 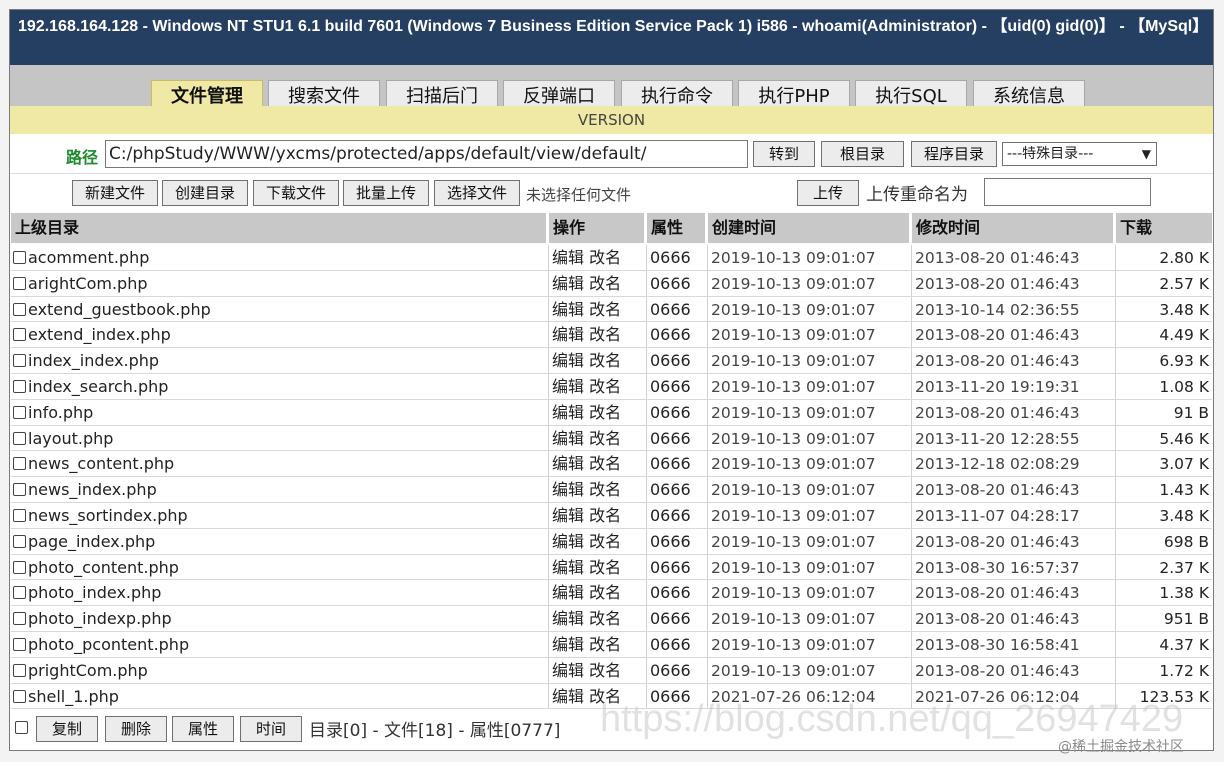 What do you see at coordinates (67, 729) in the screenshot?
I see `copy-button: 复制` at bounding box center [67, 729].